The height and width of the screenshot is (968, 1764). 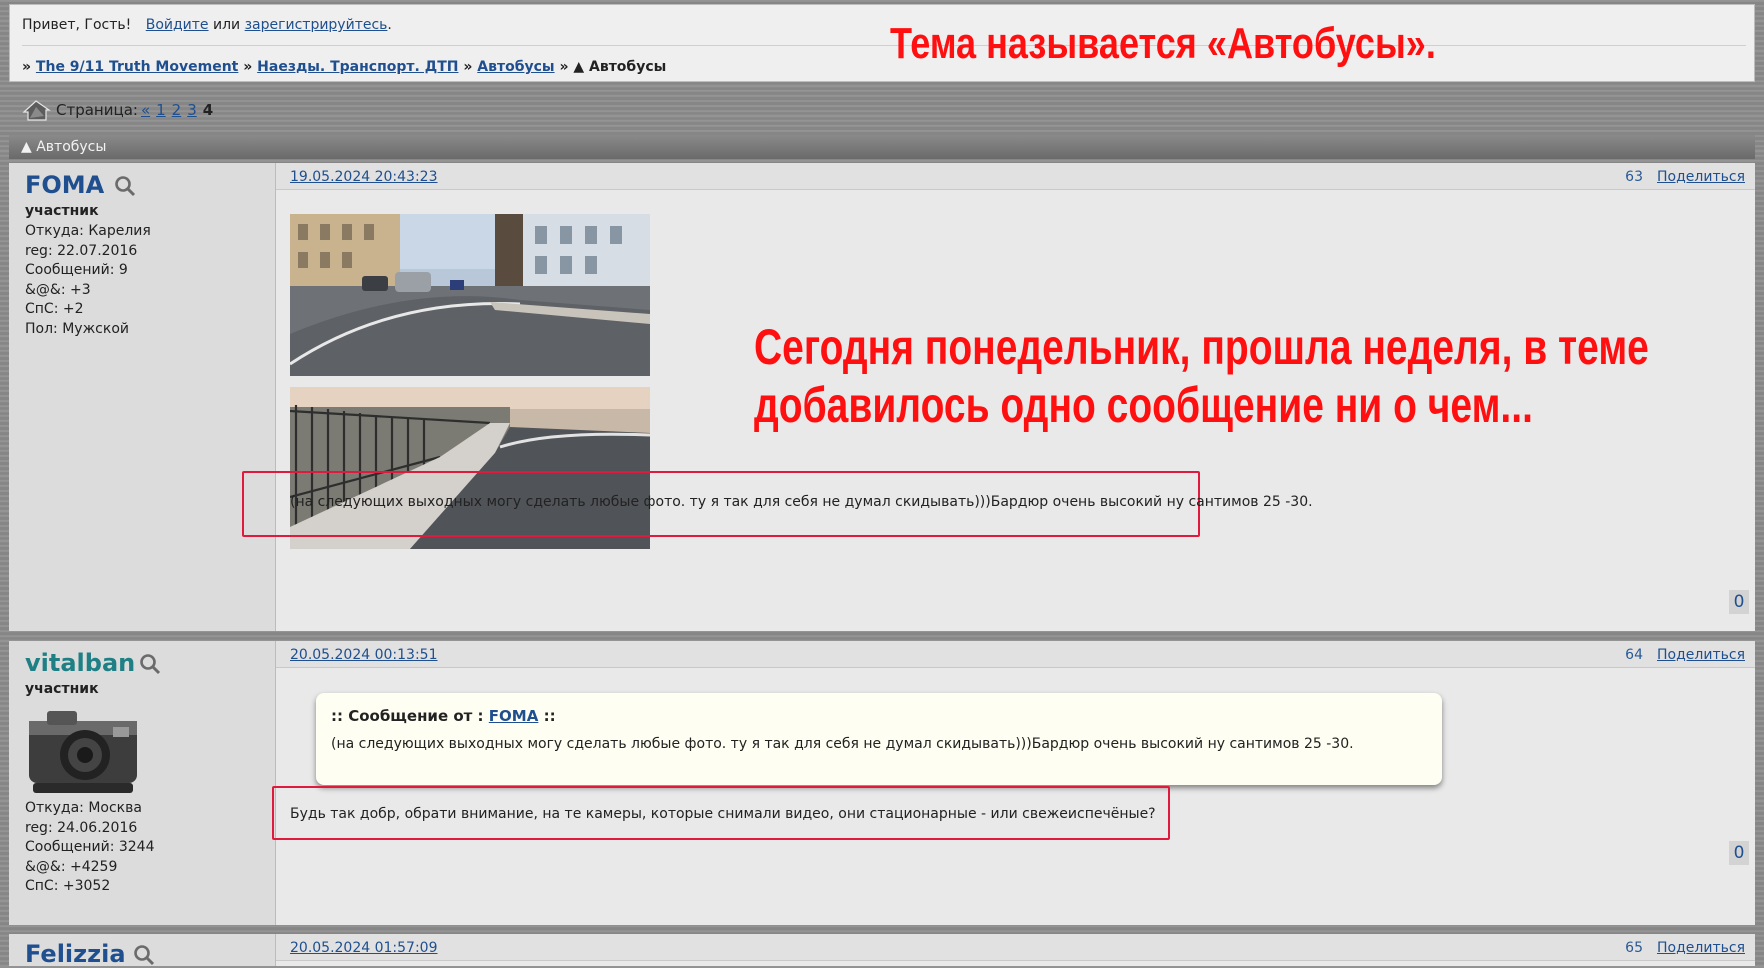 I want to click on quote-prefix: :: Сообщение от :, so click(x=407, y=716).